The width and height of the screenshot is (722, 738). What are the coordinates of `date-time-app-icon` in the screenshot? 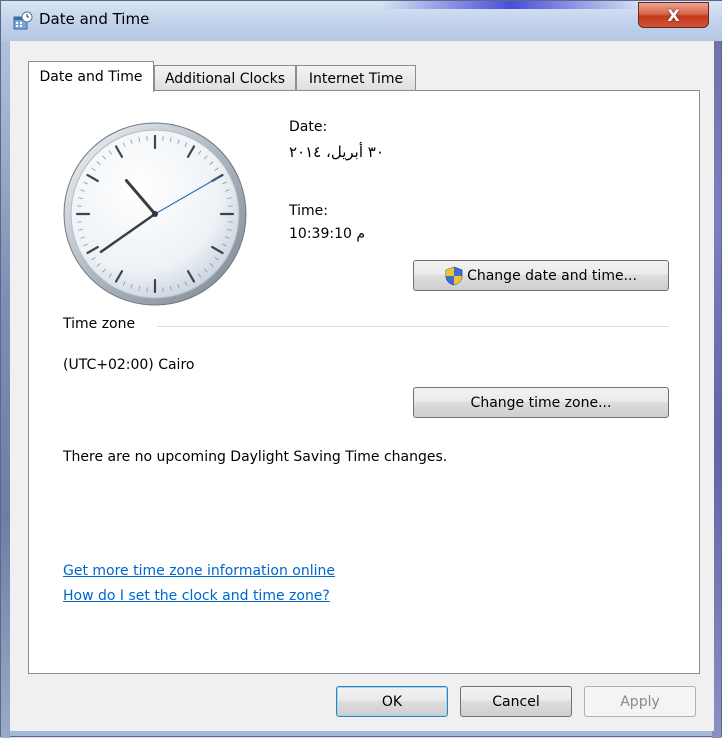 It's located at (23, 21).